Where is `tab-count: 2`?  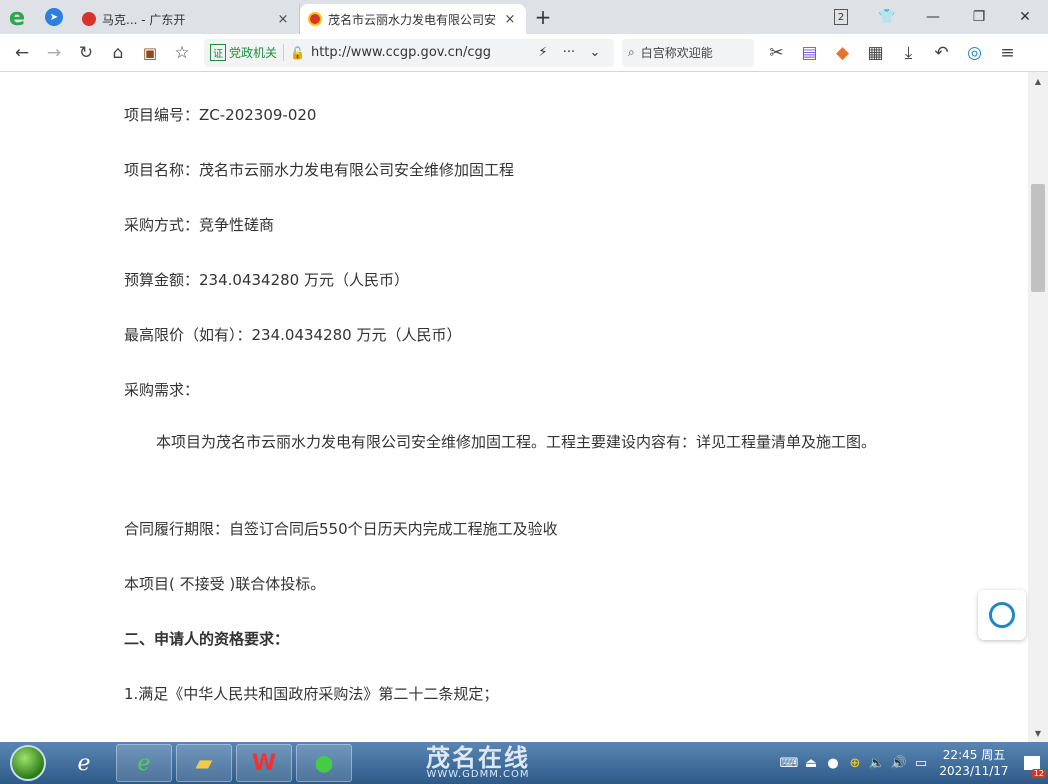 tab-count: 2 is located at coordinates (841, 17).